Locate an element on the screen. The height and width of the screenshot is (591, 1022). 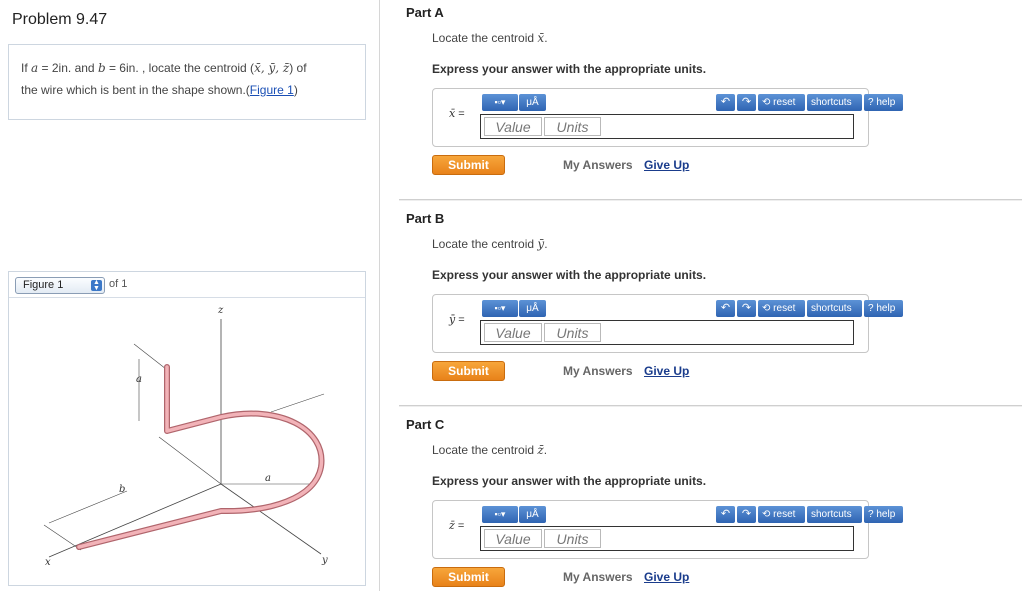
wire-figure: z a b a x y is located at coordinates (185, 436).